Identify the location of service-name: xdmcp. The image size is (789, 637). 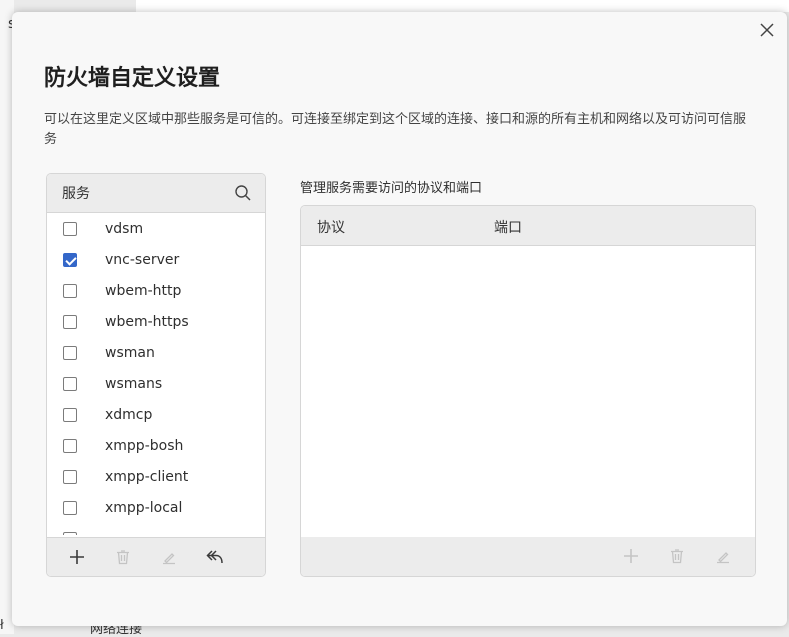
(129, 414).